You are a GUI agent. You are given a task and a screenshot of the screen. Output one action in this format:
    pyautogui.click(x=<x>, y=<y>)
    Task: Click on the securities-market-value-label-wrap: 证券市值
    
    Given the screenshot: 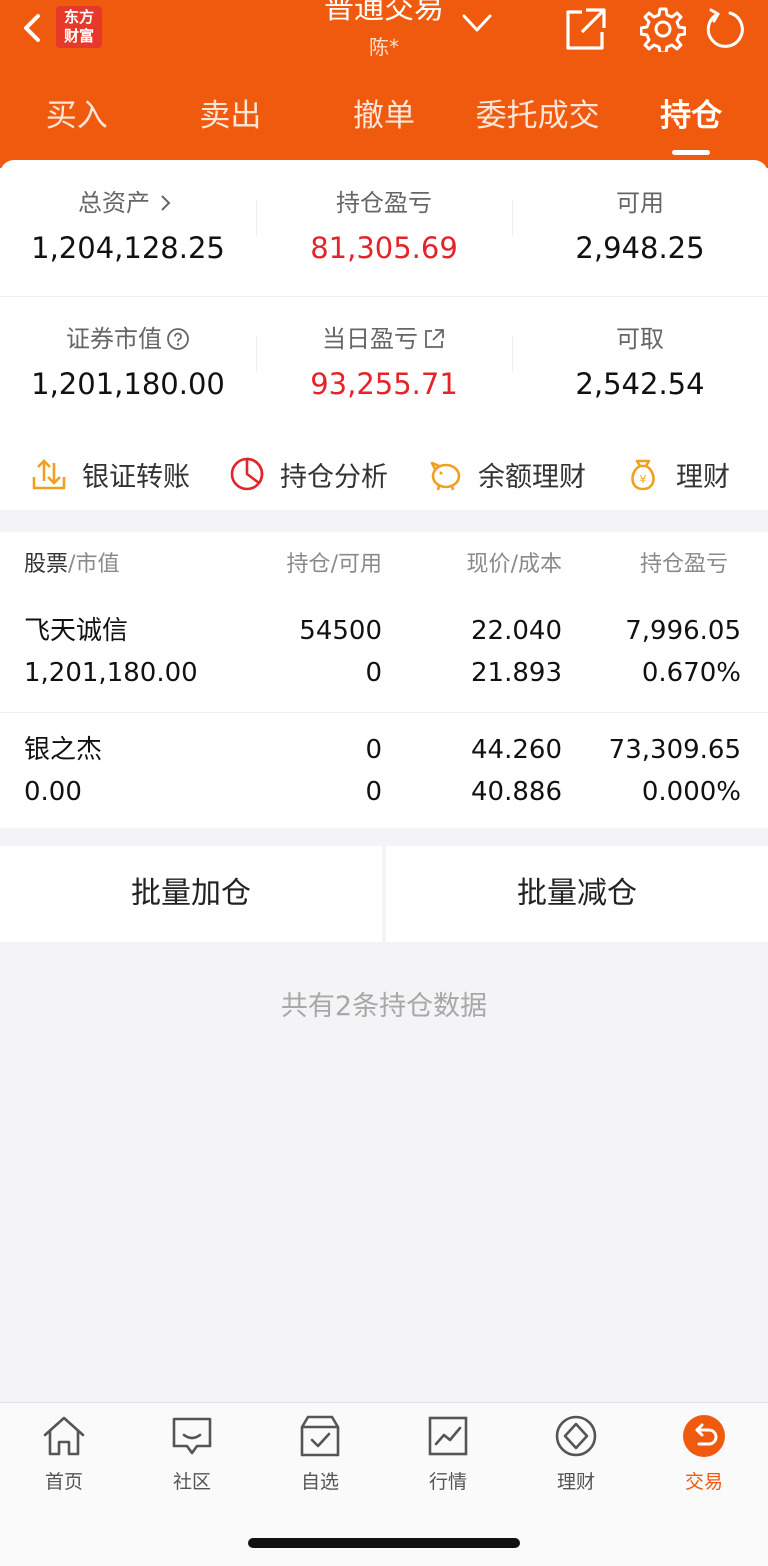 What is the action you would take?
    pyautogui.click(x=128, y=339)
    